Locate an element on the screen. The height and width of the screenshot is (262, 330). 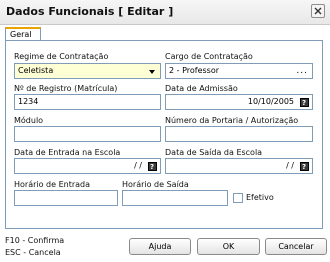
hint-cancel: ESC - Cancela is located at coordinates (33, 252).